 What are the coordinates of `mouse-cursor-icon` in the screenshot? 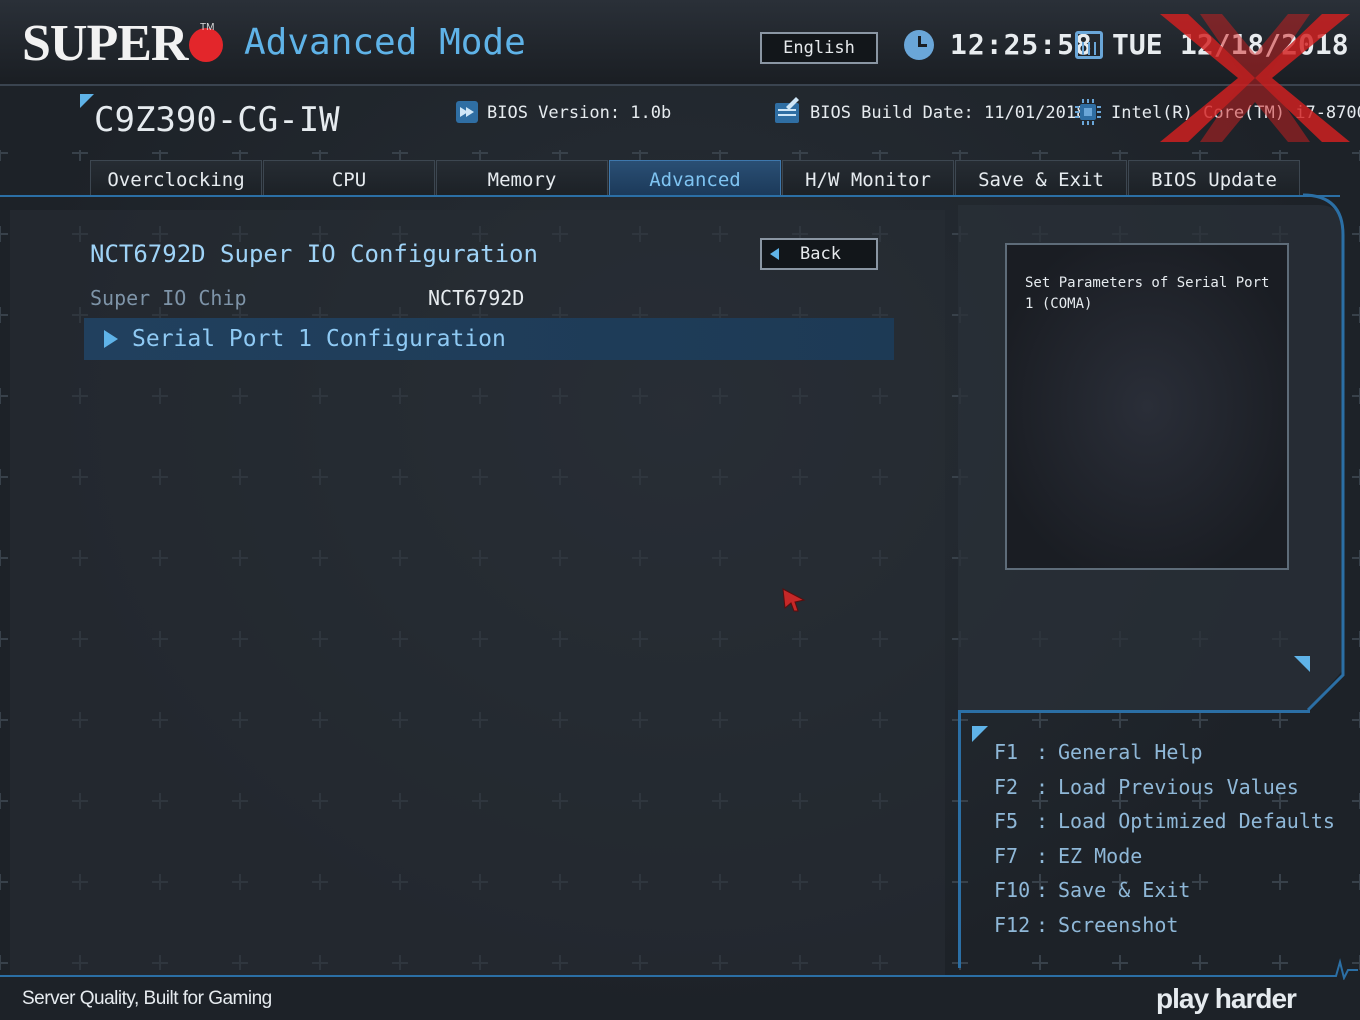 It's located at (794, 600).